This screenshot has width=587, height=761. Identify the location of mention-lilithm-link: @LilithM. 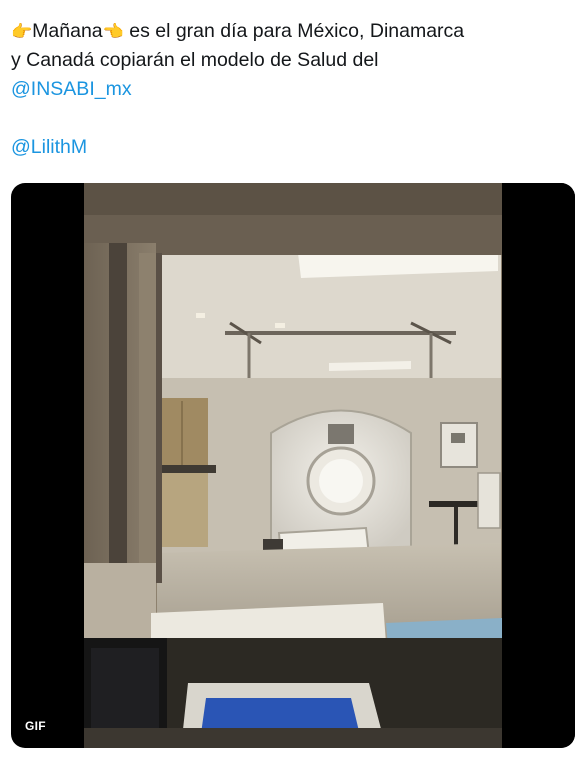
(49, 147).